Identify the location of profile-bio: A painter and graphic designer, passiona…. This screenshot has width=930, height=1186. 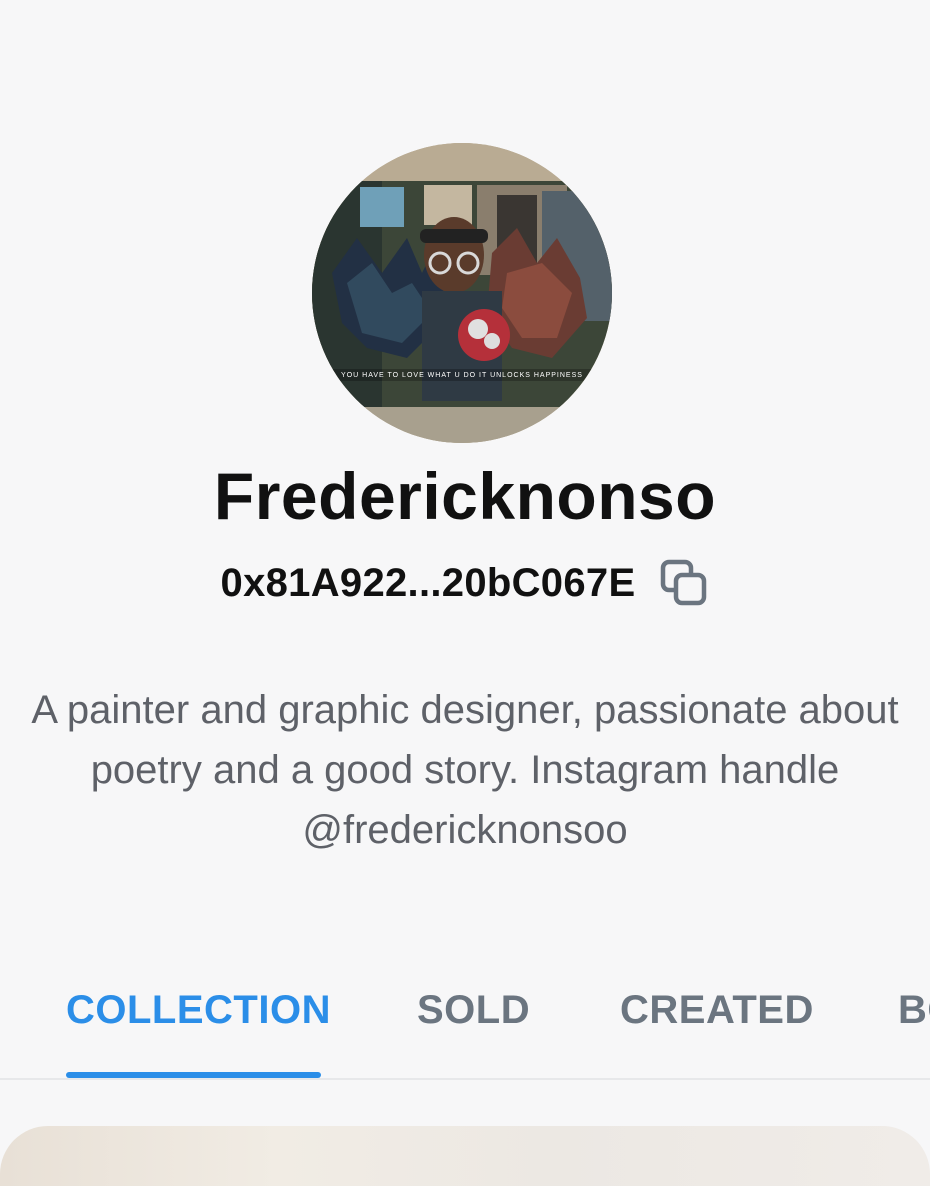
(465, 770).